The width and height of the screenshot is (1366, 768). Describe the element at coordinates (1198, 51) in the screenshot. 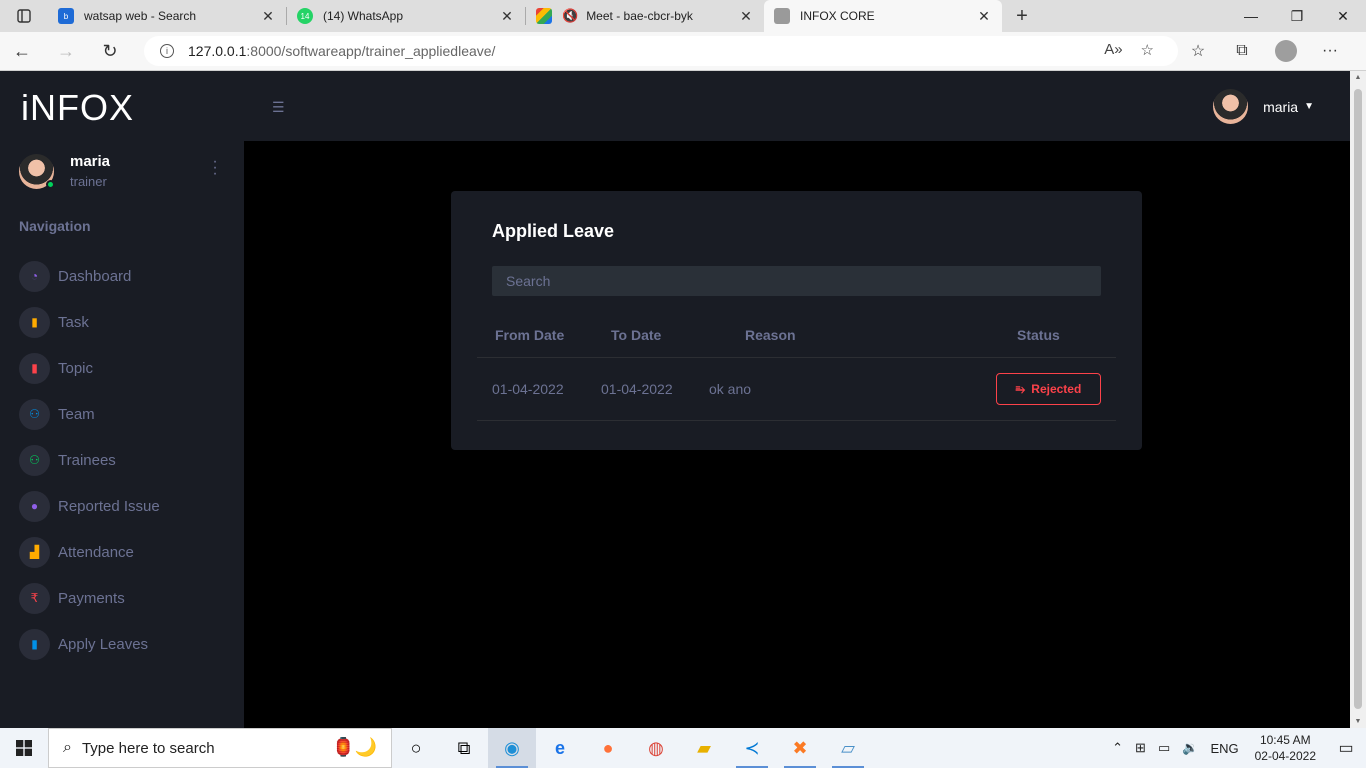

I see `favorites-icon: ☆` at that location.